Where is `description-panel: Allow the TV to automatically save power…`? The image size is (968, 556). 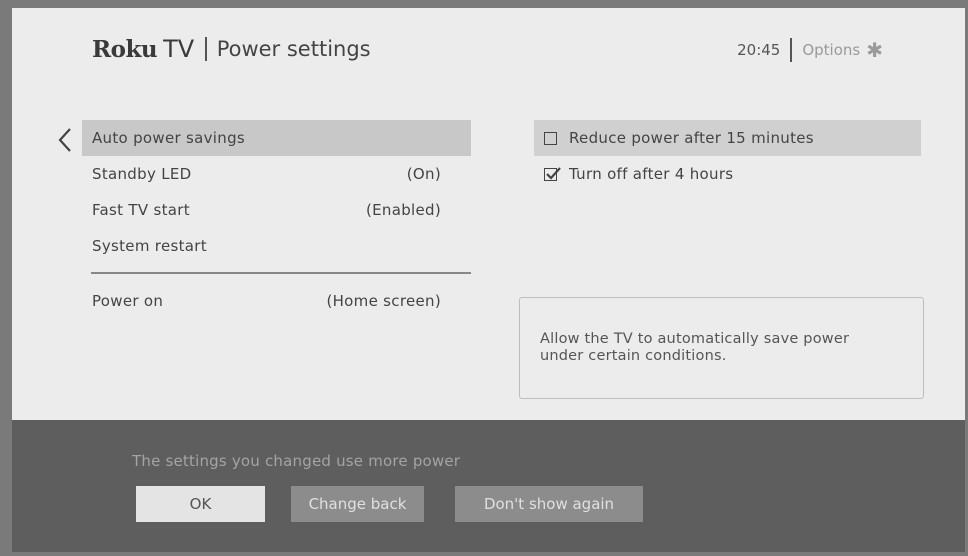
description-panel: Allow the TV to automatically save power… is located at coordinates (721, 348).